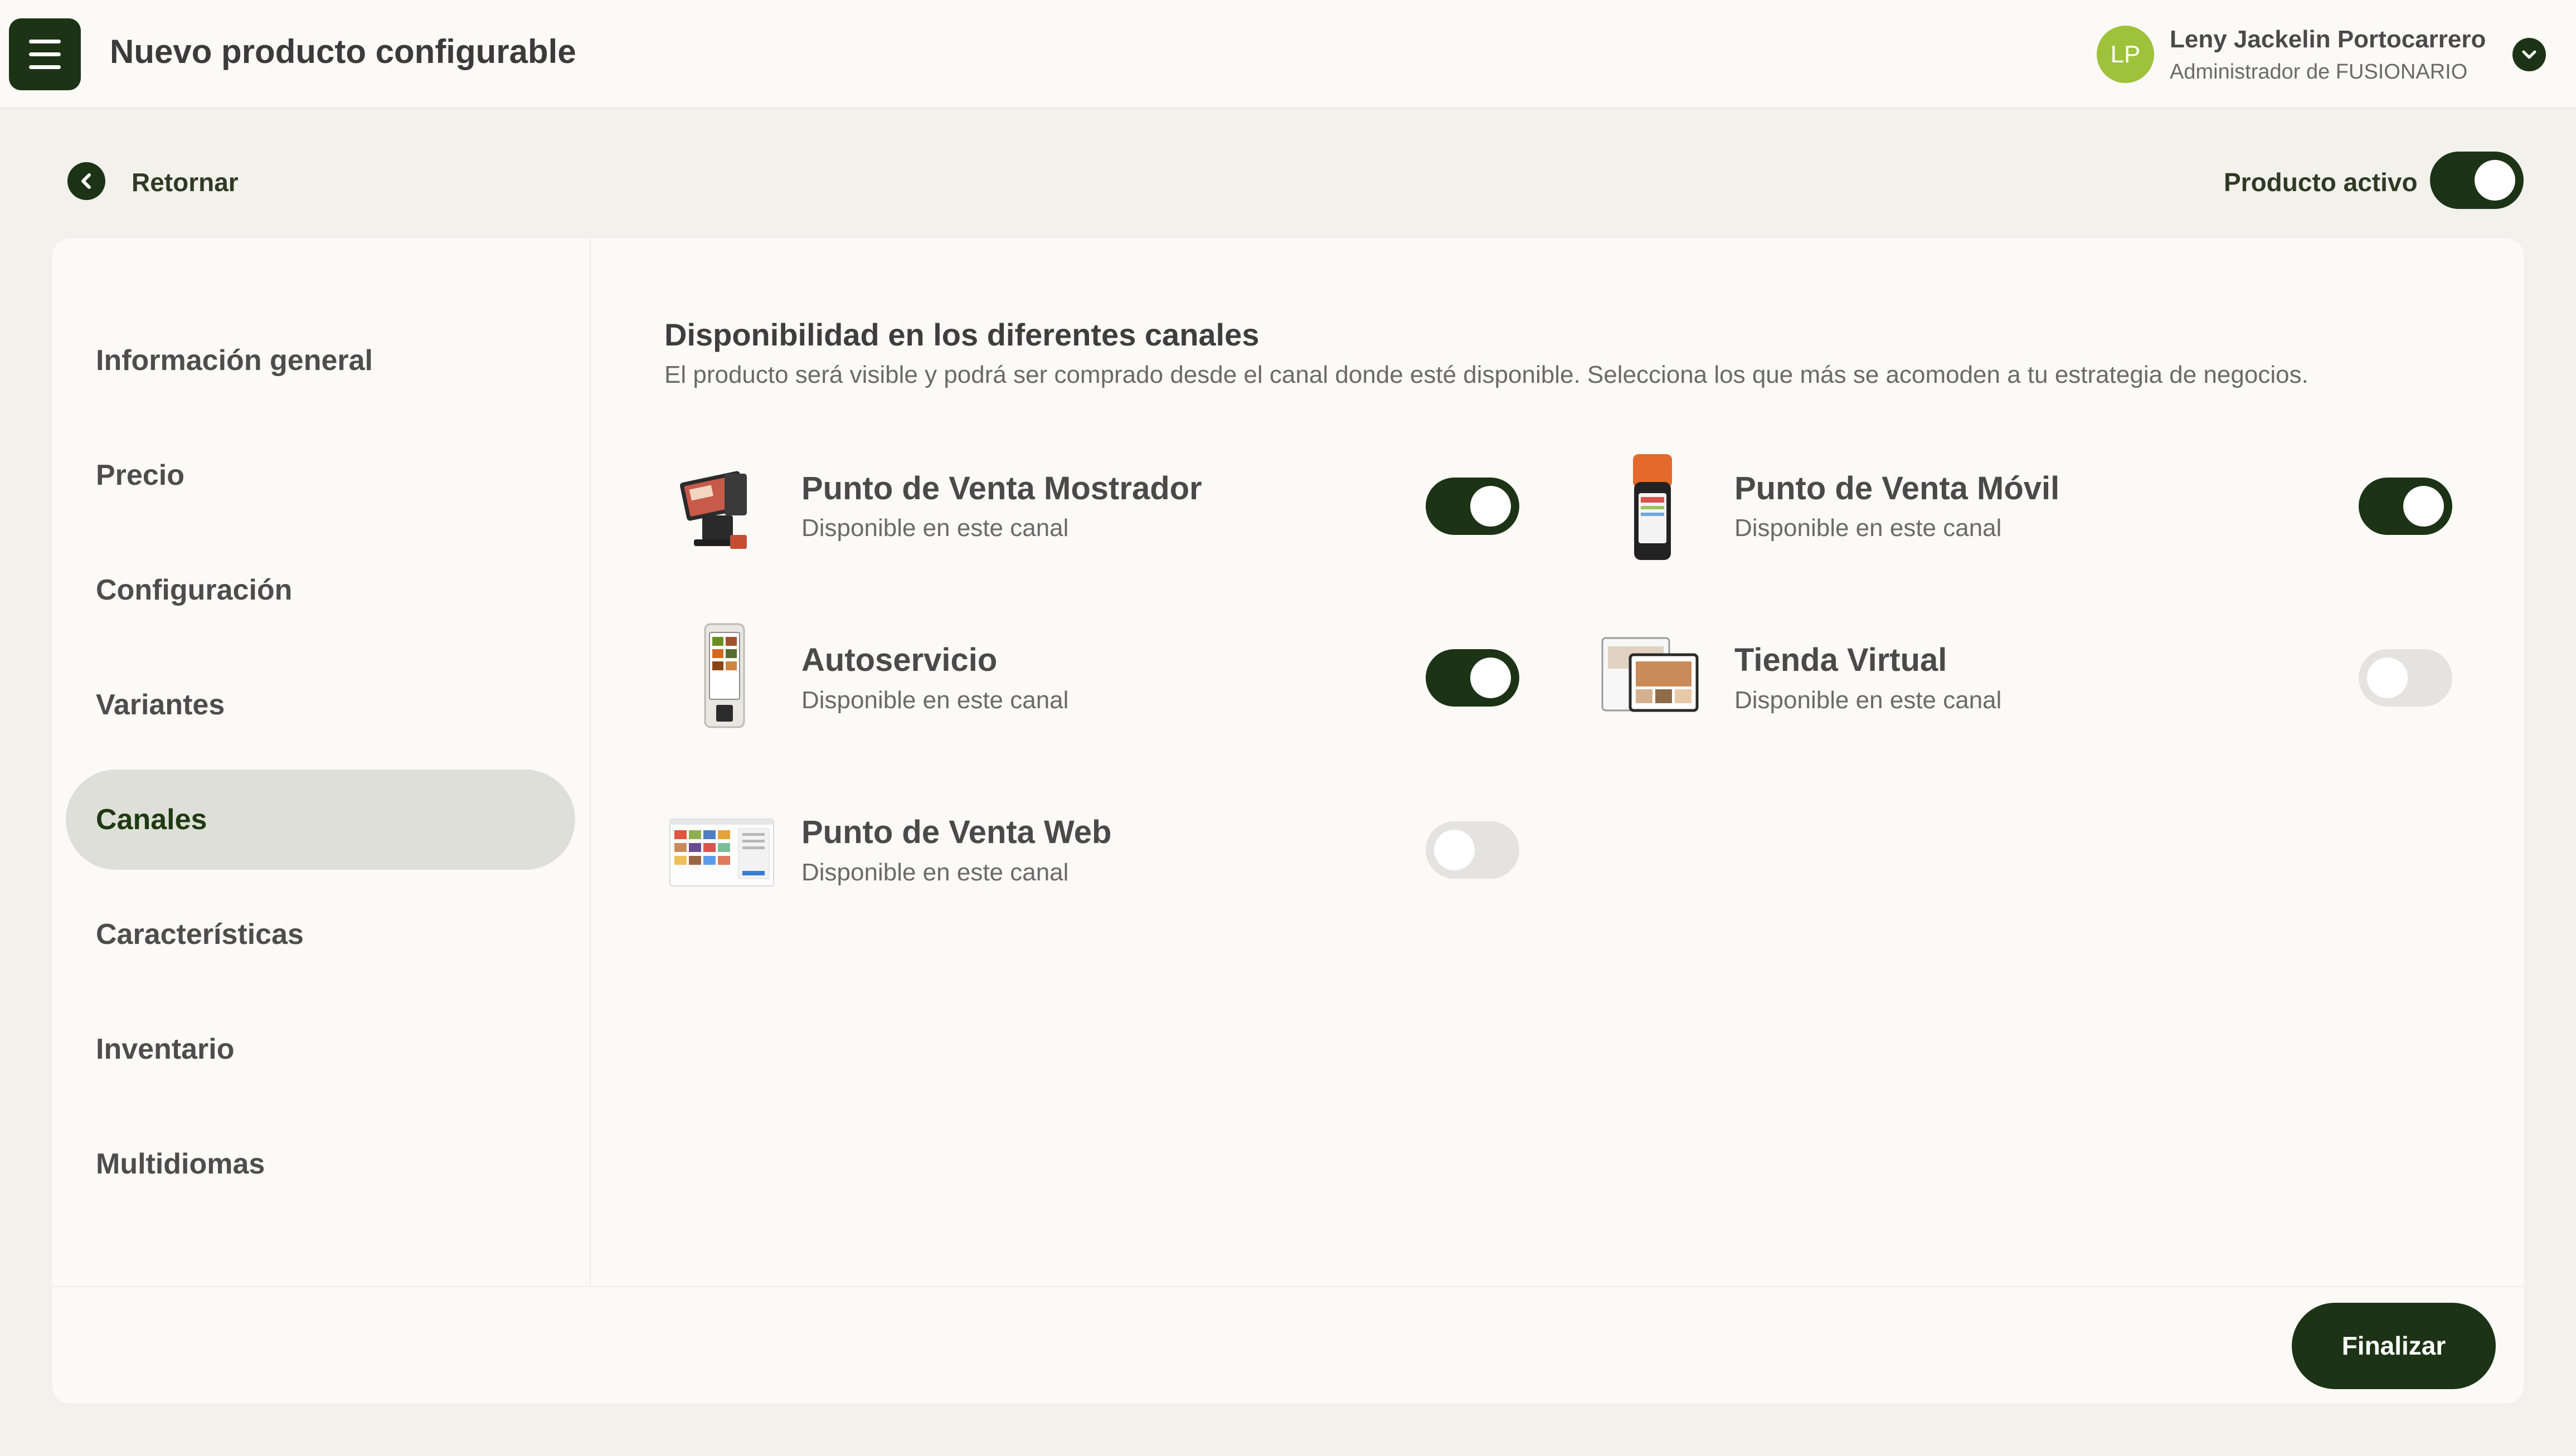 Image resolution: width=2576 pixels, height=1456 pixels. I want to click on mobile-pos-device-image, so click(1652, 507).